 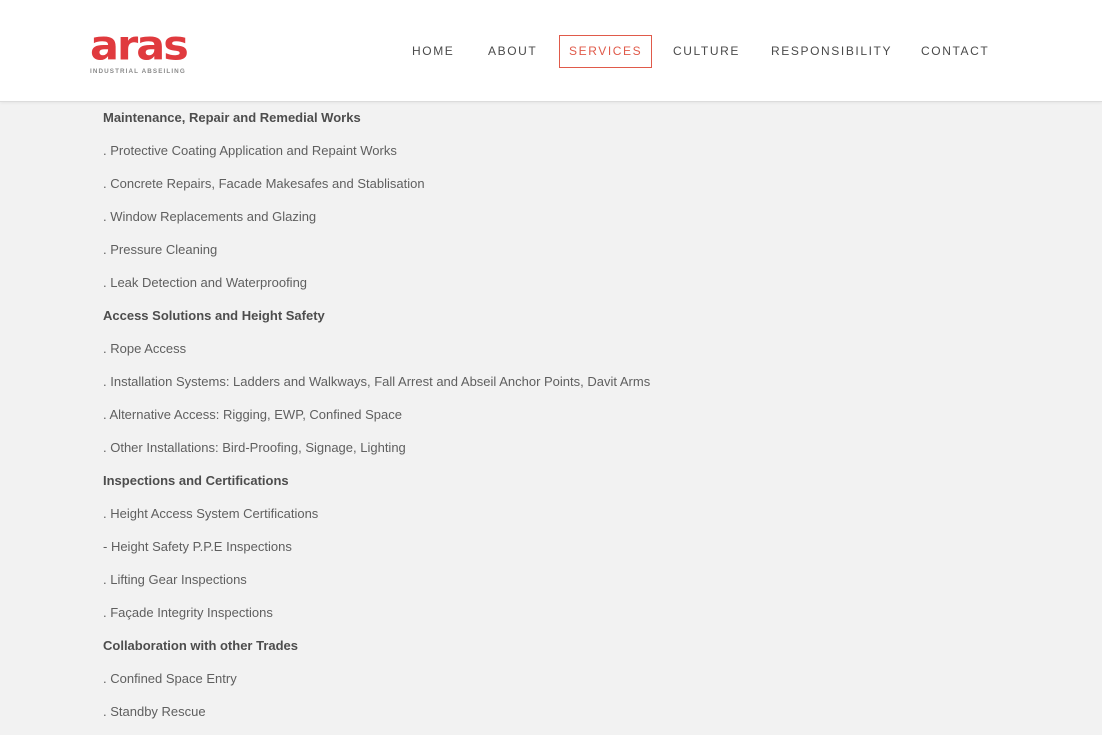 I want to click on section-heading: Access Solutions and Height Safety, so click(x=214, y=315).